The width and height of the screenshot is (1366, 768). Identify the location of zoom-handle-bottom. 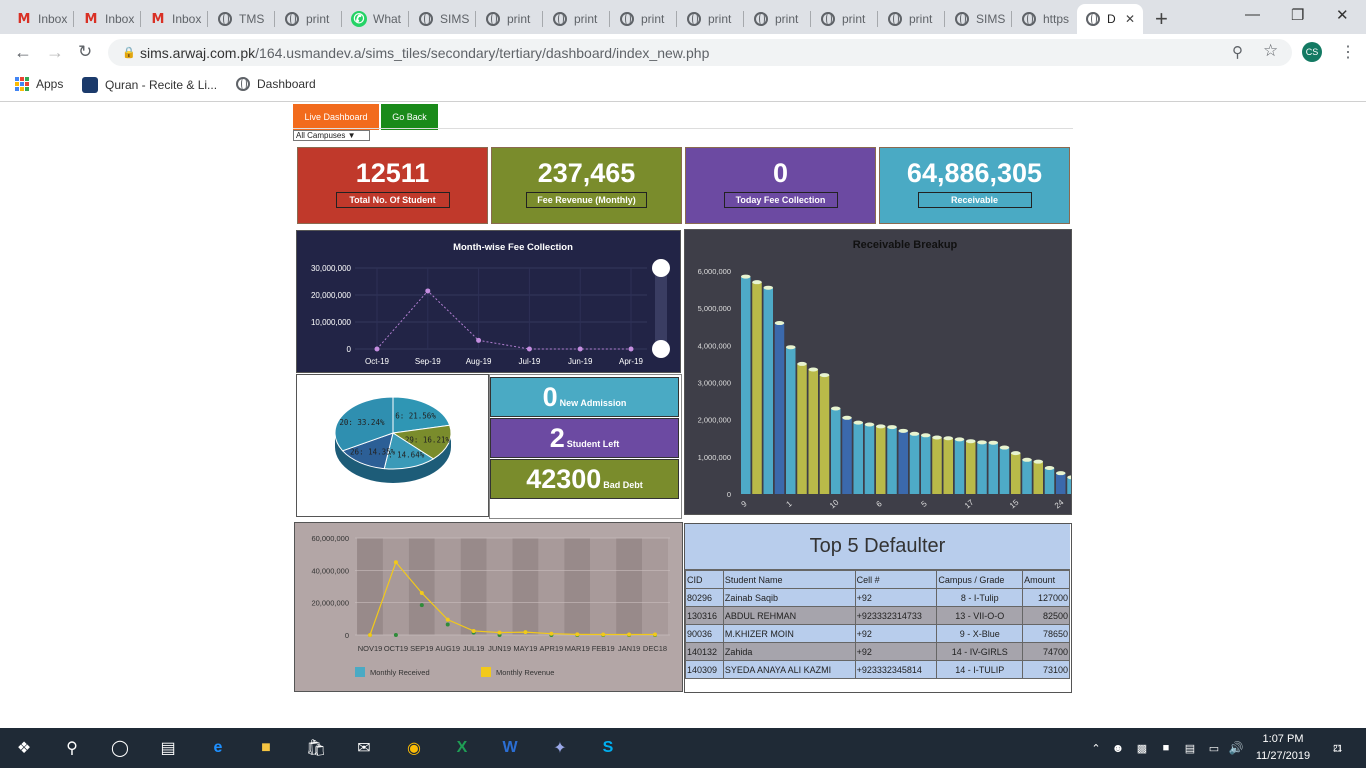
(661, 349).